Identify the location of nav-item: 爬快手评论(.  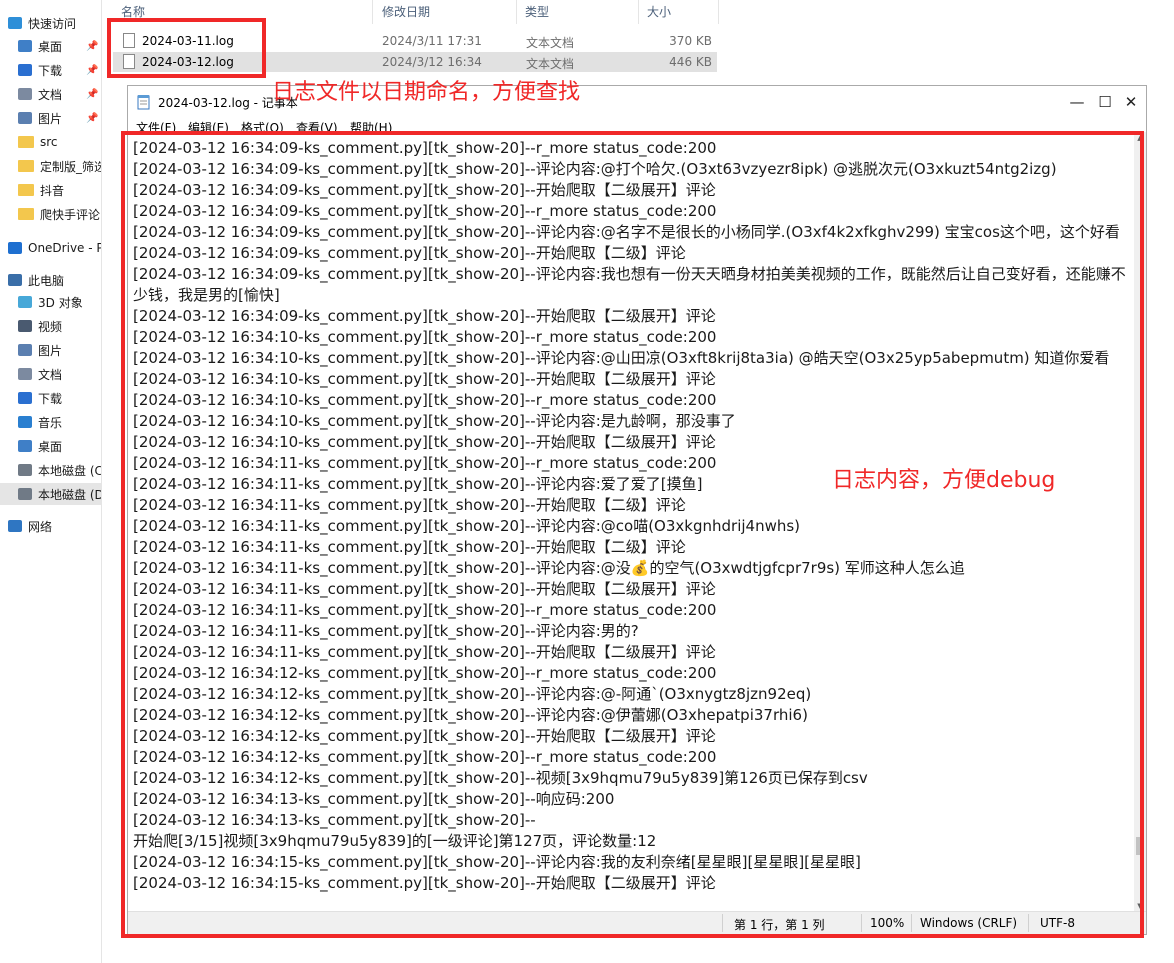
(50, 214).